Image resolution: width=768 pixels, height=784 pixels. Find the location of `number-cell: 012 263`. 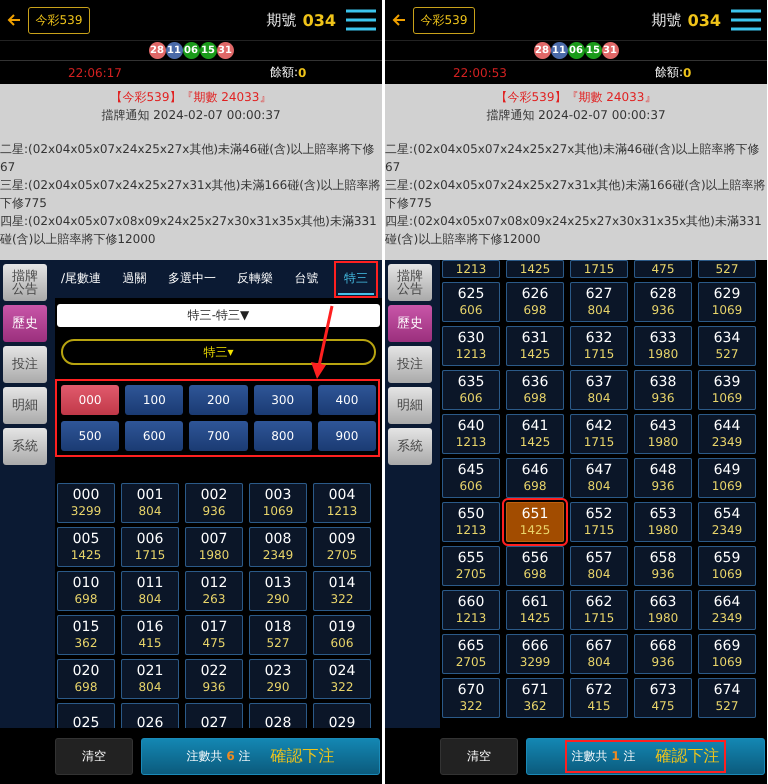

number-cell: 012 263 is located at coordinates (214, 591).